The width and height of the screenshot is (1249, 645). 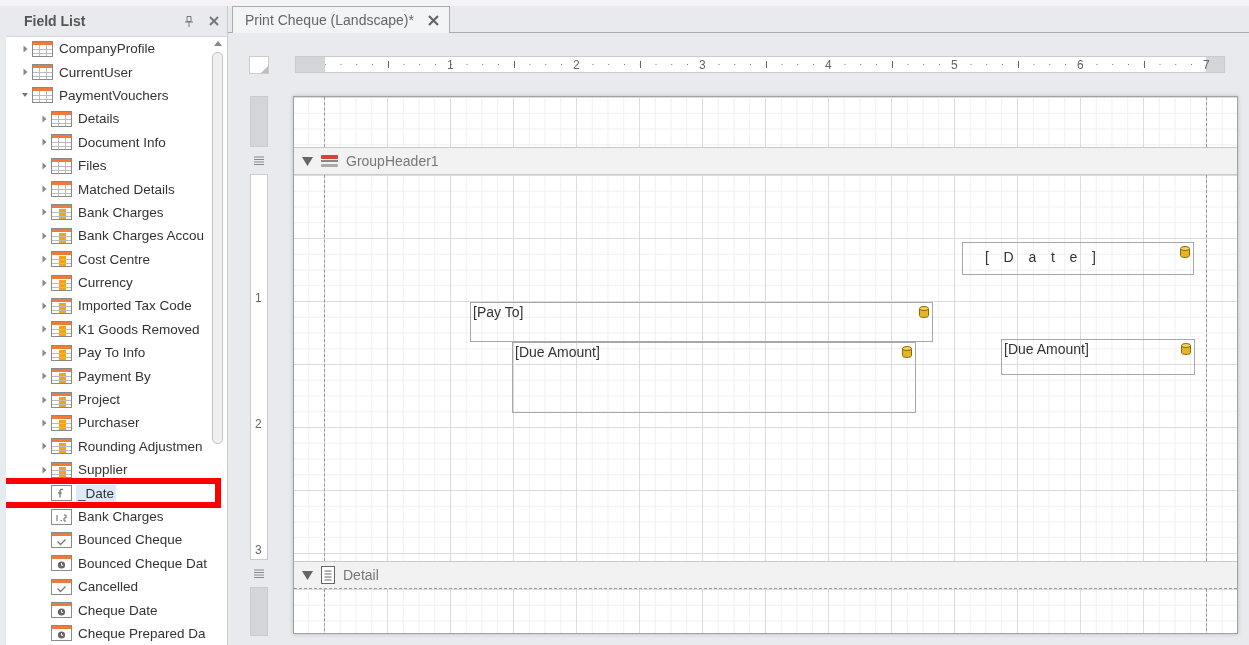 What do you see at coordinates (114, 95) in the screenshot?
I see `tree-item: PaymentVouchers` at bounding box center [114, 95].